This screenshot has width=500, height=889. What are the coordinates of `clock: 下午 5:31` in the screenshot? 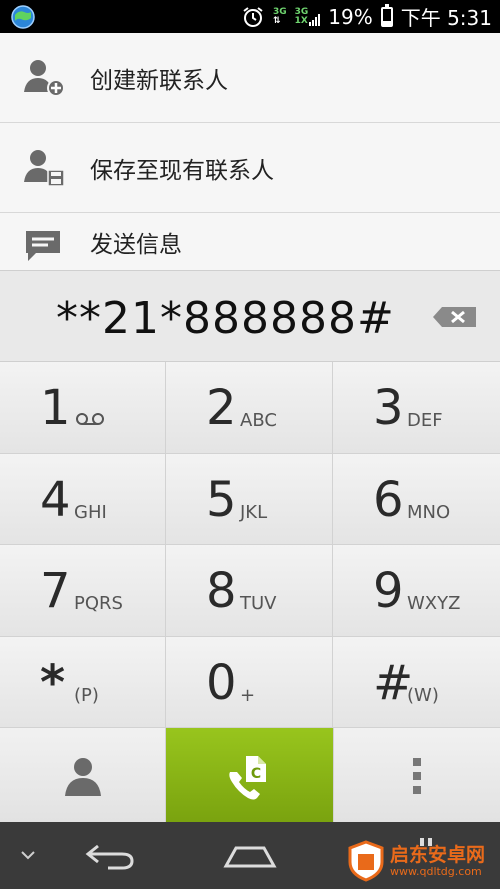 It's located at (446, 18).